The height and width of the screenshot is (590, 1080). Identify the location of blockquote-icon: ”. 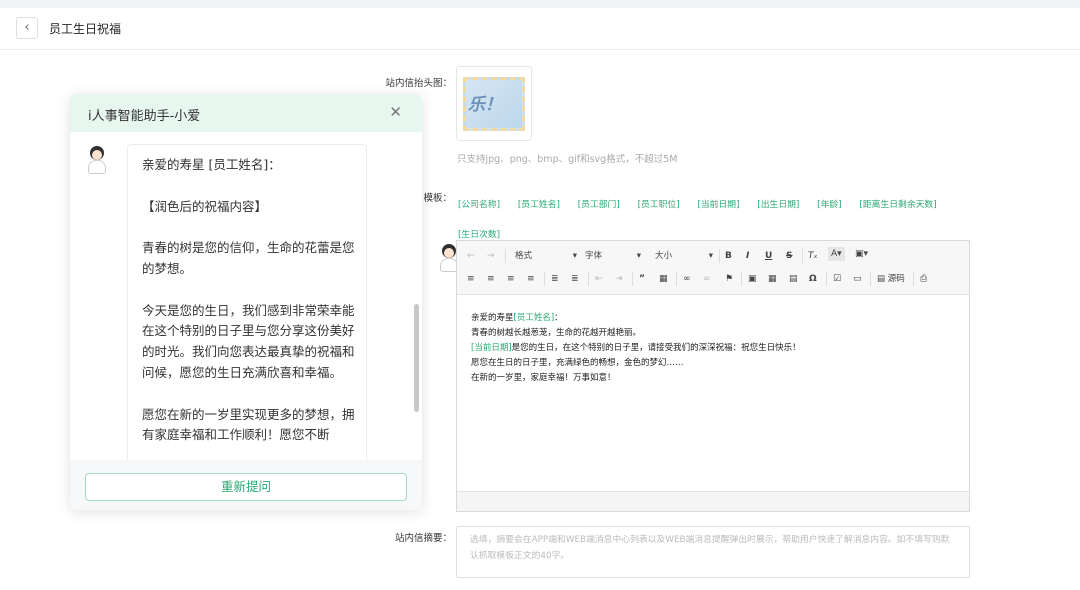
(642, 279).